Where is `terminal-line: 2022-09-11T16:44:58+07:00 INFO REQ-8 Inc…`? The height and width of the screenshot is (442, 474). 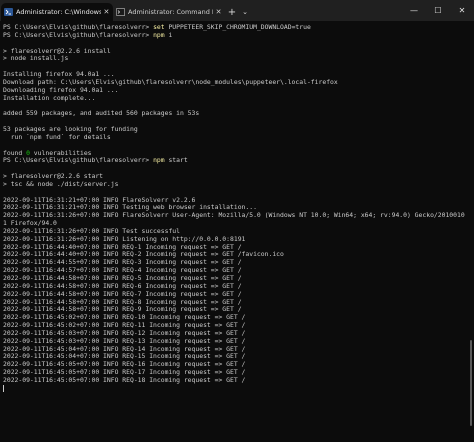
terminal-line: 2022-09-11T16:44:58+07:00 INFO REQ-8 Inc… is located at coordinates (234, 303).